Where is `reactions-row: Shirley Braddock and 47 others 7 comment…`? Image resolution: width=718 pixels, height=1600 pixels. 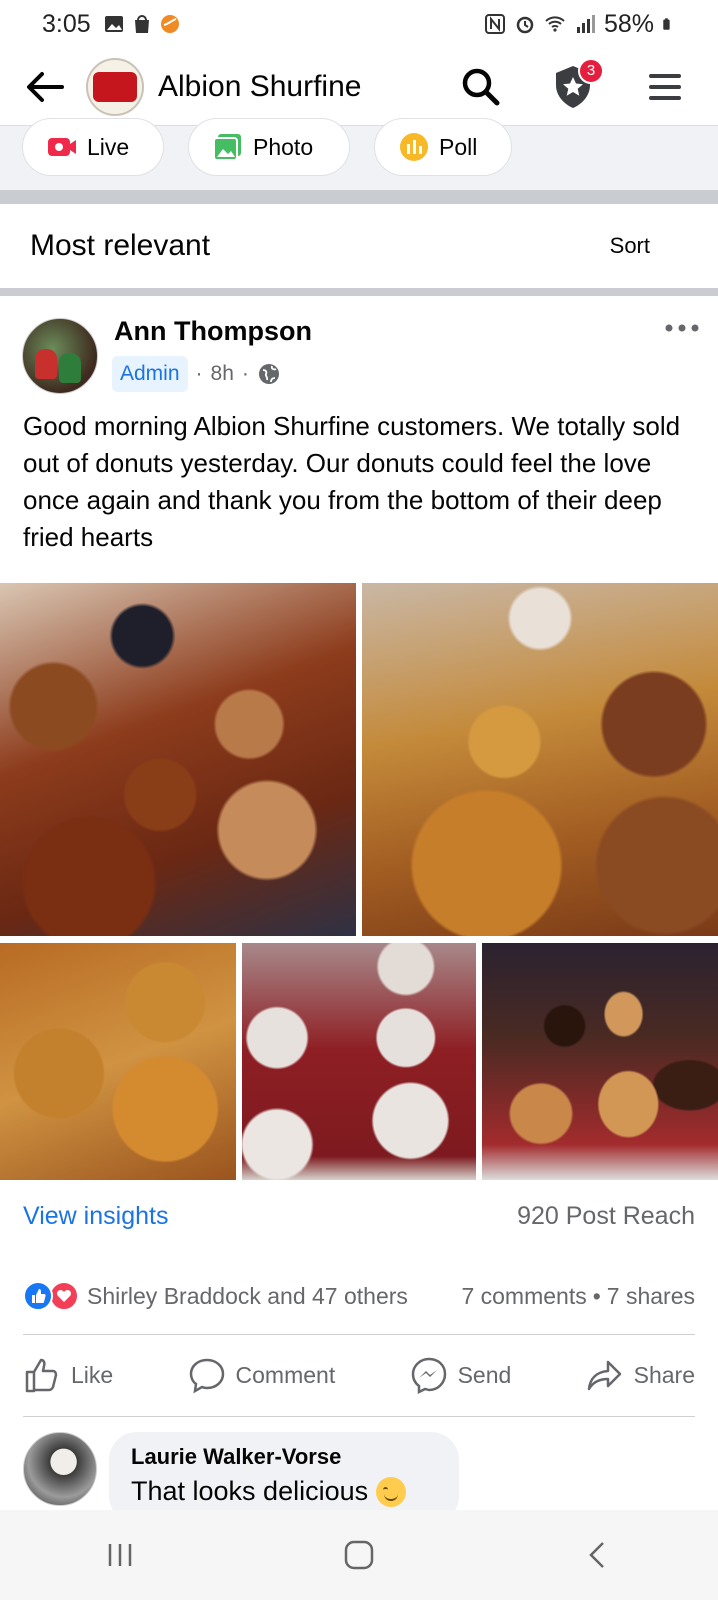
reactions-row: Shirley Braddock and 47 others 7 comment… is located at coordinates (359, 1296).